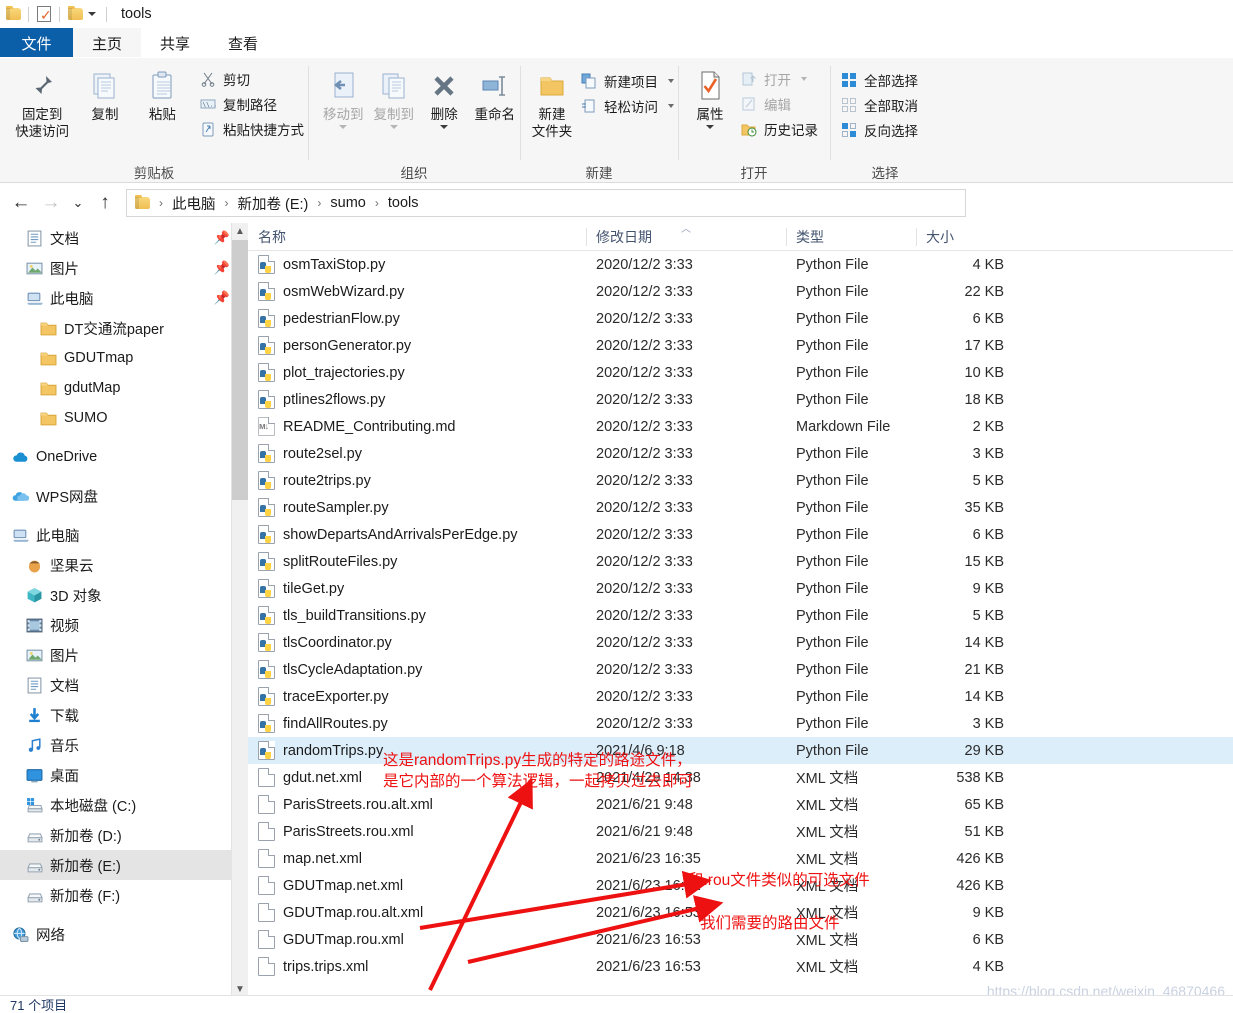 The image size is (1233, 1013). I want to click on pin-to-quick-access-button: 固定到 快速访问, so click(42, 103).